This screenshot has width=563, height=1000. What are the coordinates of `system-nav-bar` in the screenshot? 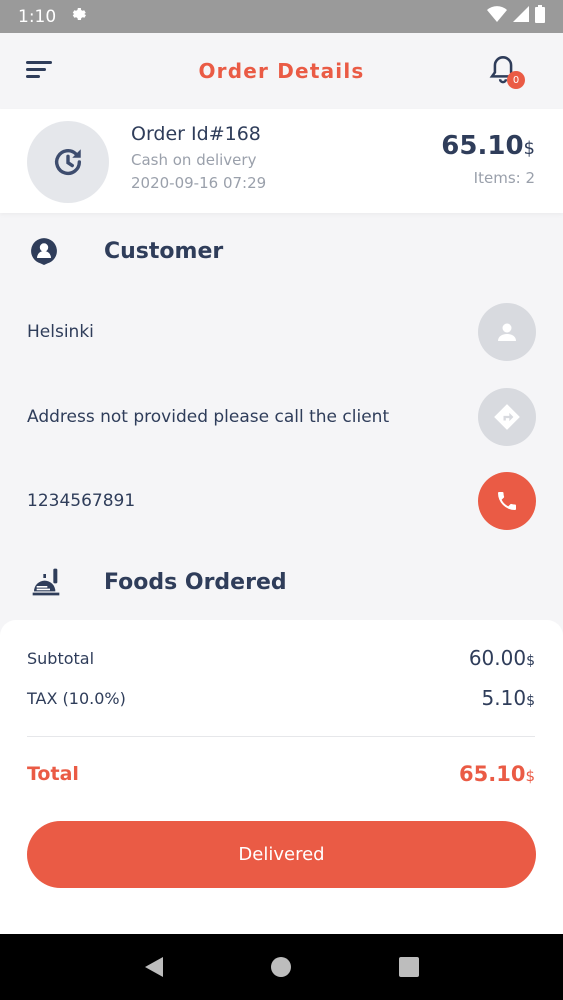 It's located at (281, 967).